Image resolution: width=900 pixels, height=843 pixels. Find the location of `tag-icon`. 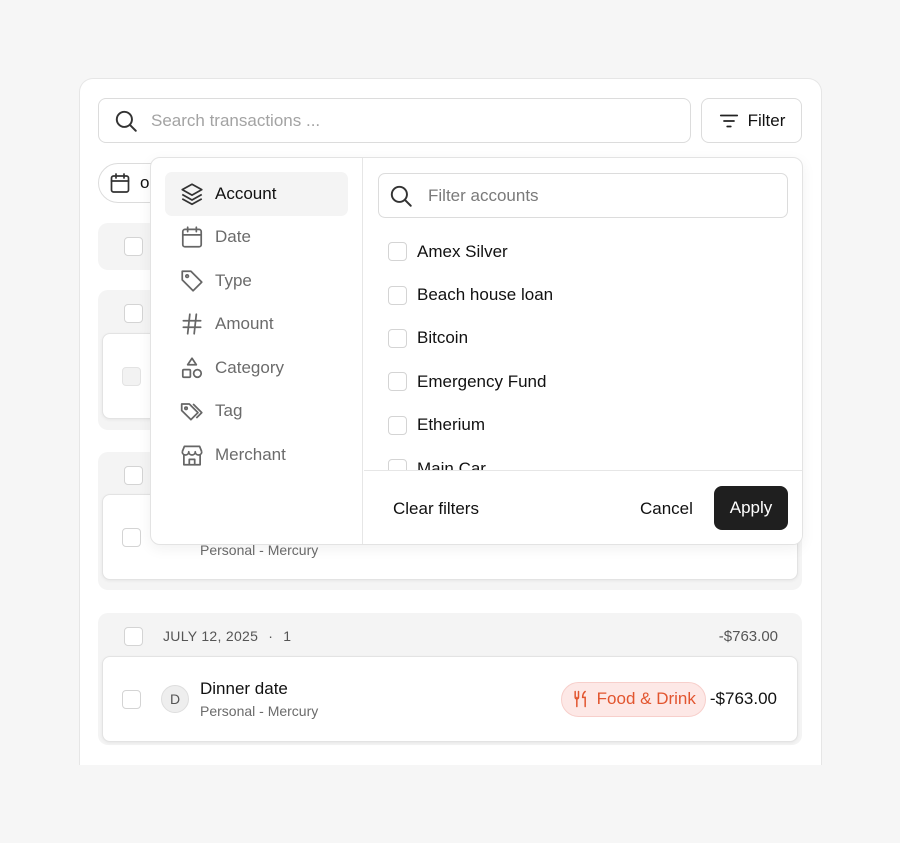

tag-icon is located at coordinates (192, 281).